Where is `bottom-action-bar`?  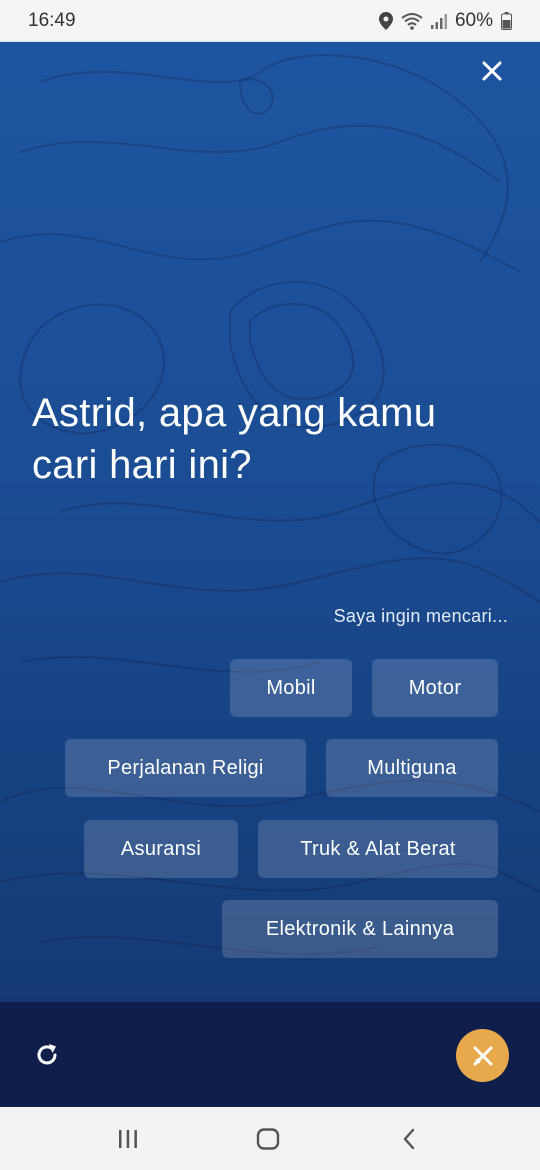 bottom-action-bar is located at coordinates (270, 1054).